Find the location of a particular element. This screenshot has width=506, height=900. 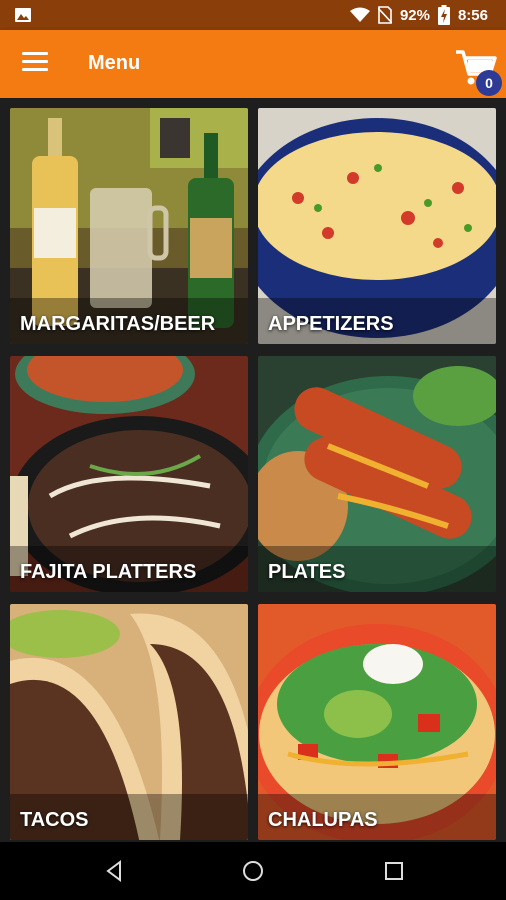

category-label: APPETIZERS is located at coordinates (331, 324).